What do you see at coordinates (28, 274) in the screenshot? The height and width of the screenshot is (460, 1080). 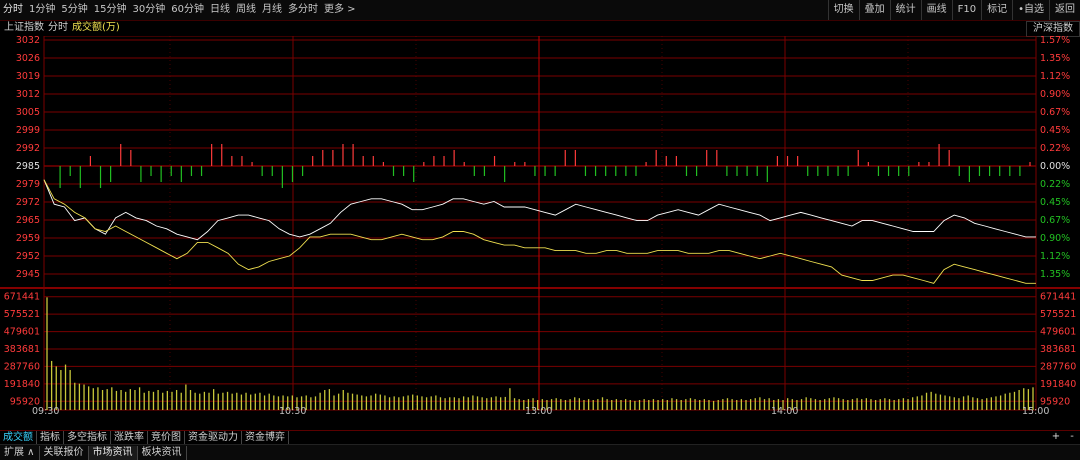 I see `price-axis-label: 2945` at bounding box center [28, 274].